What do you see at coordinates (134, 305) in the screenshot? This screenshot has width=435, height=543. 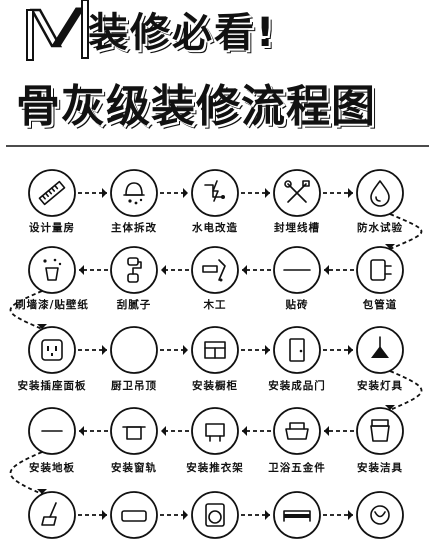 I see `step-label: 刮腻子` at bounding box center [134, 305].